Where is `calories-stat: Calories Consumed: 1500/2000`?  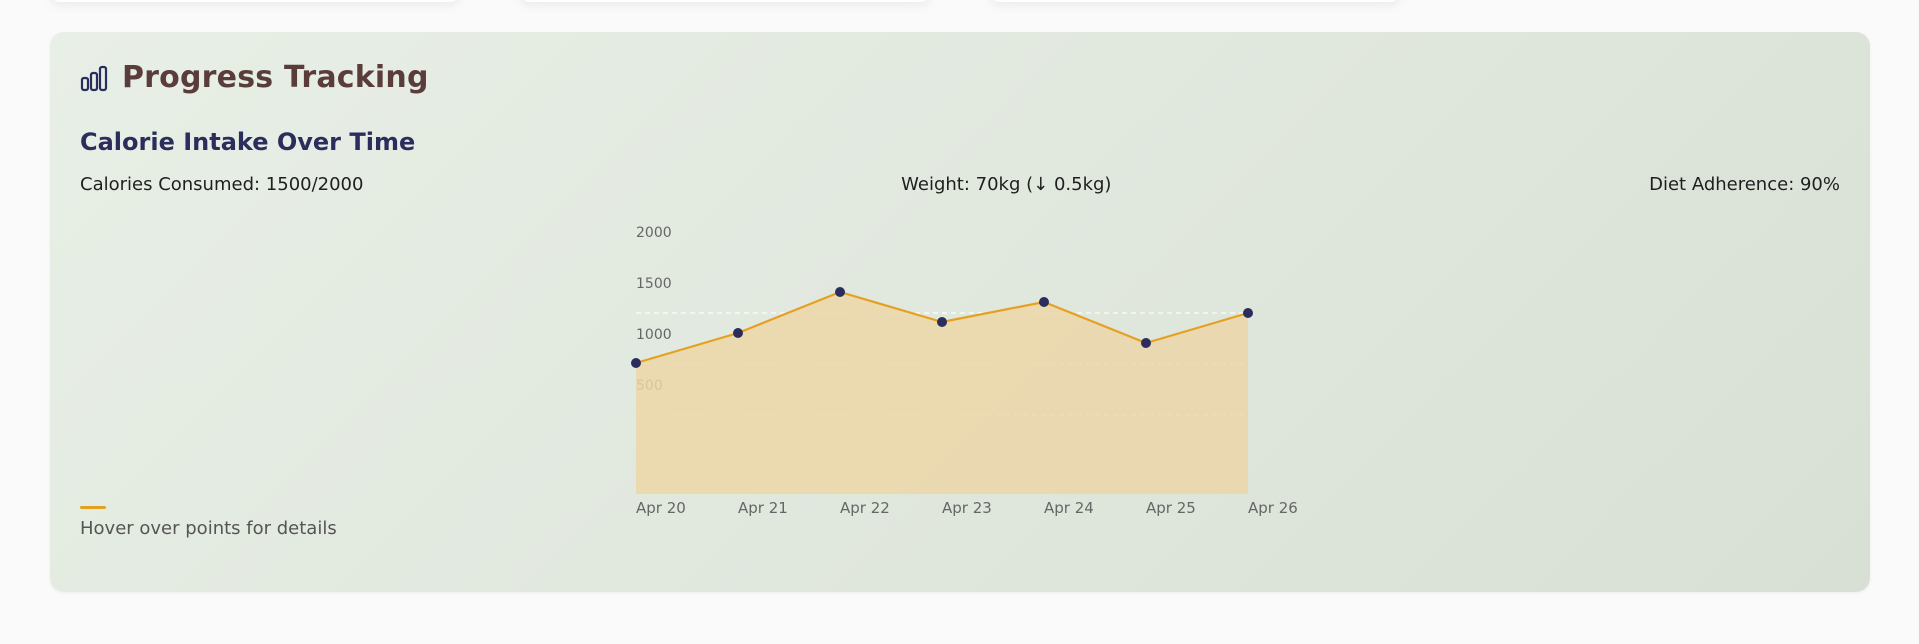 calories-stat: Calories Consumed: 1500/2000 is located at coordinates (222, 184).